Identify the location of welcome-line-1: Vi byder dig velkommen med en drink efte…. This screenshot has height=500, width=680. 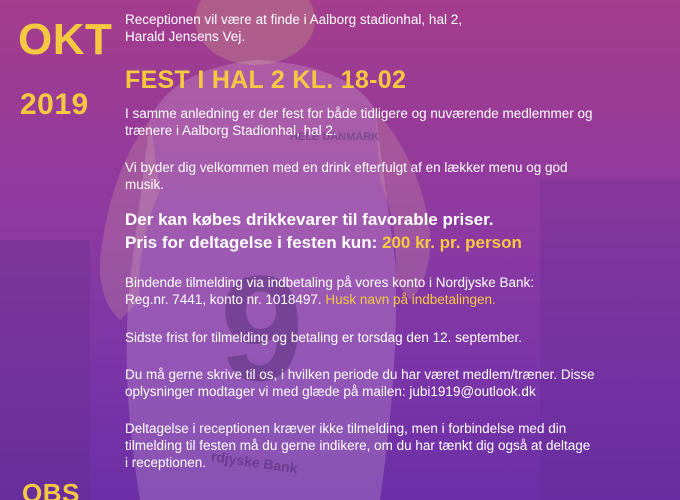
(346, 167).